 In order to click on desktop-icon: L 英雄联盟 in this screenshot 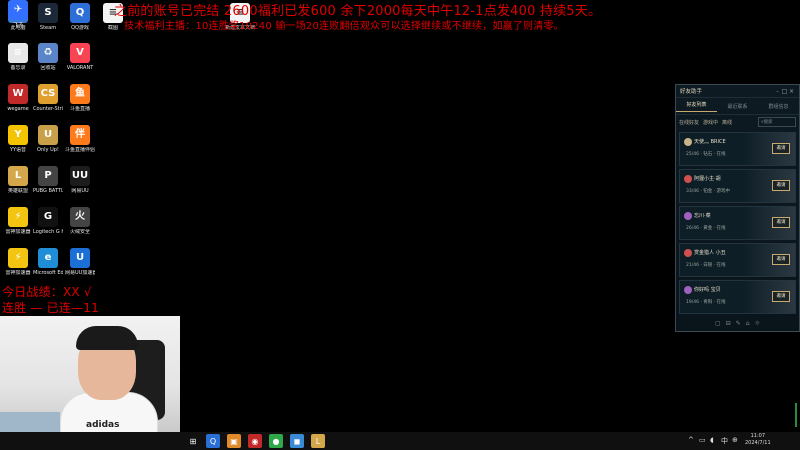, I will do `click(18, 180)`.